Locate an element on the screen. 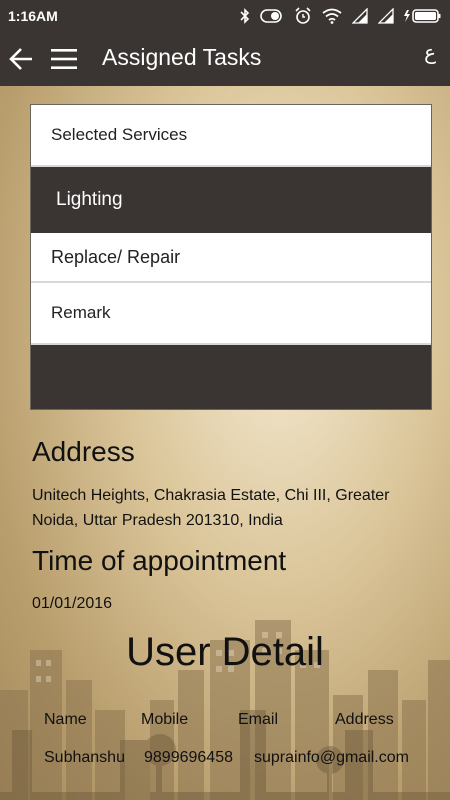 Image resolution: width=450 pixels, height=800 pixels. user-mobile-value: 9899696458 is located at coordinates (188, 757).